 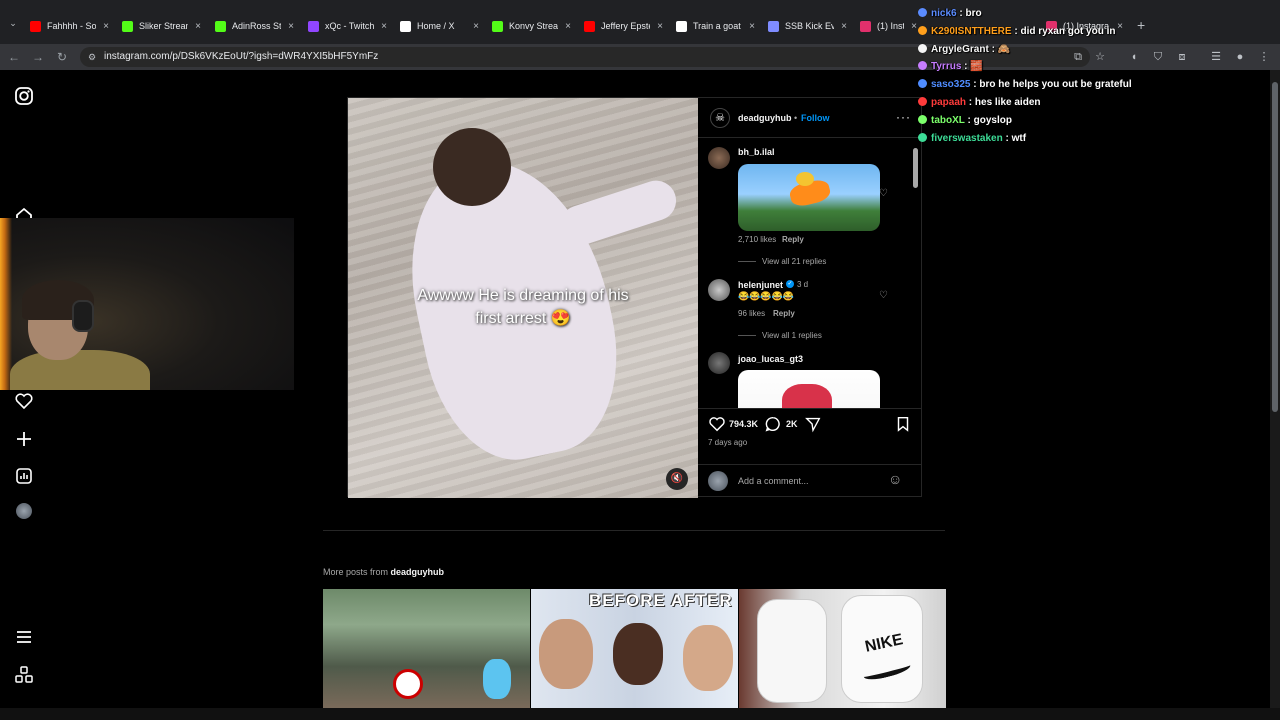 I want to click on post-timestamp: 7 days ago, so click(x=728, y=442).